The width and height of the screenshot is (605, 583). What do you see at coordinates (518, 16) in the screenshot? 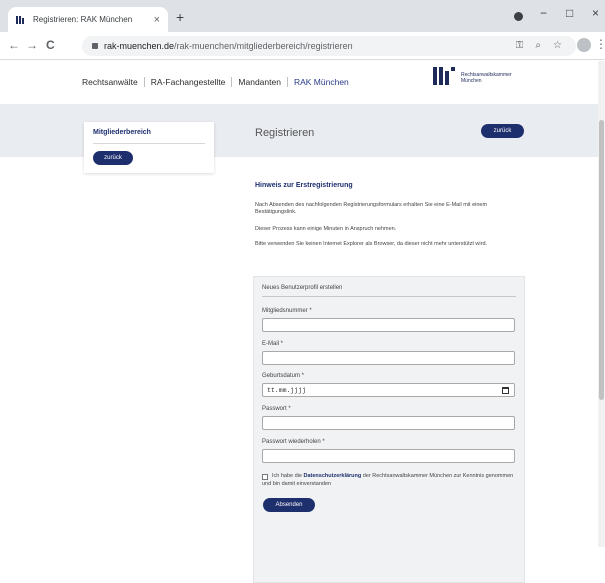
I see `browser-extension-icon` at bounding box center [518, 16].